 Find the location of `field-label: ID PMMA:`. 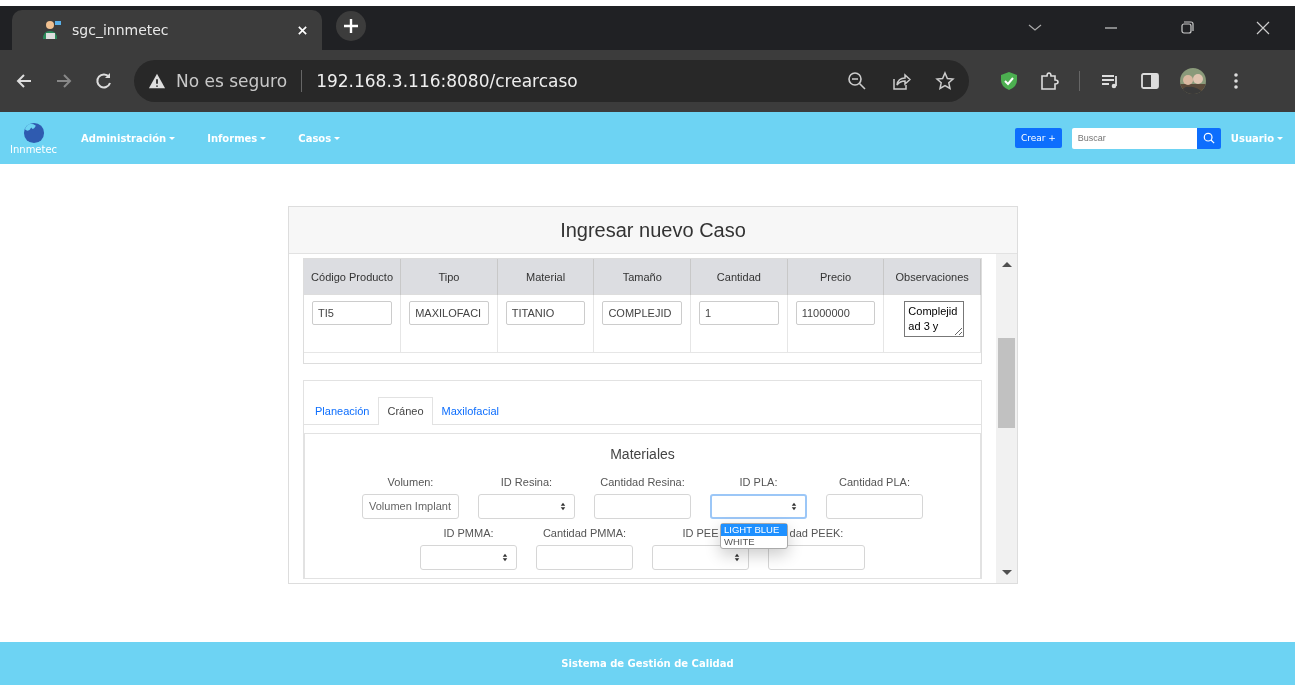

field-label: ID PMMA: is located at coordinates (468, 532).